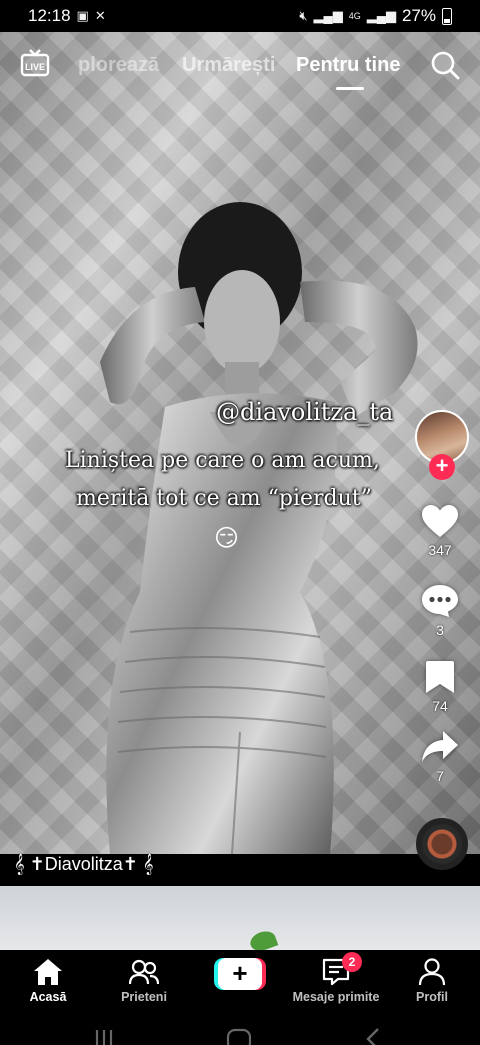  I want to click on plus-icon: +, so click(240, 974).